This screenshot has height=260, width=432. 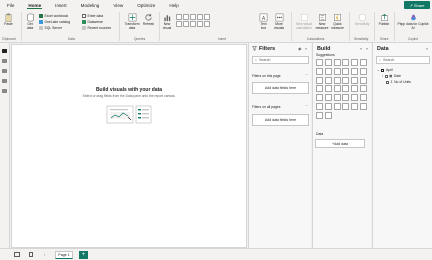 I want to click on power-automate-icon, so click(x=363, y=106).